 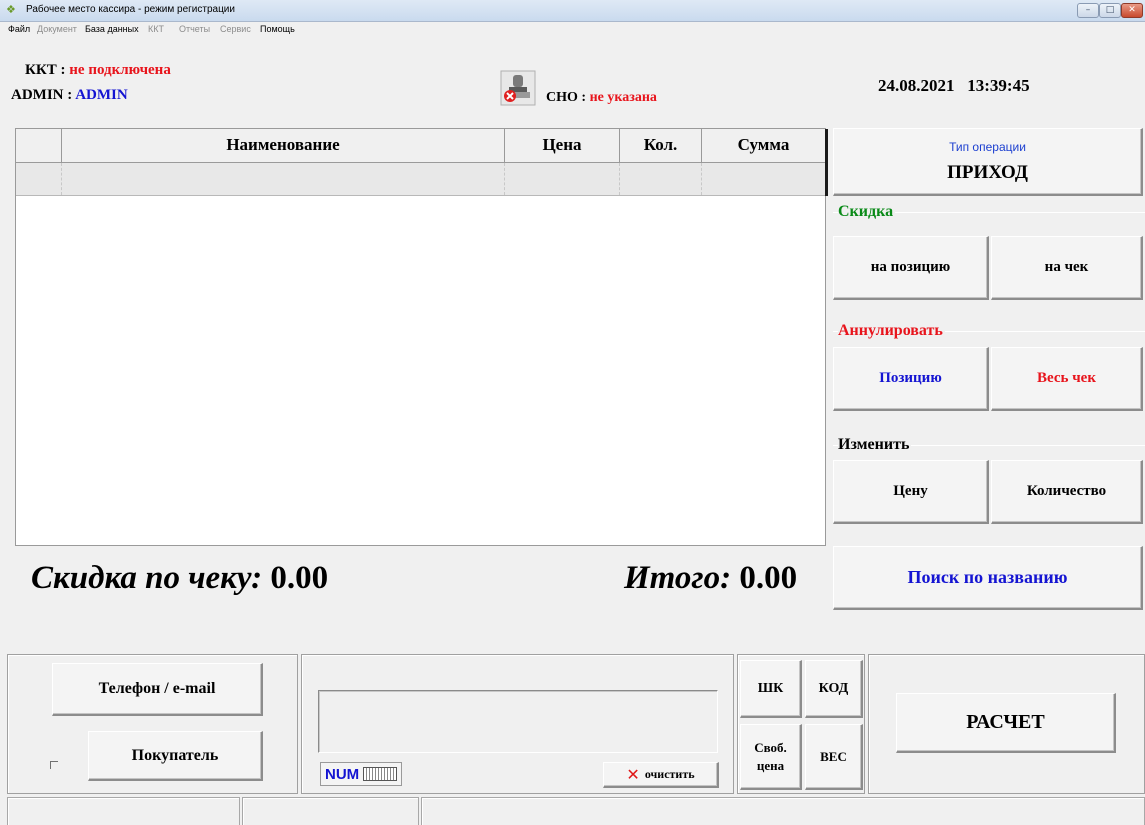 I want to click on app-icon: ❖, so click(x=11, y=9).